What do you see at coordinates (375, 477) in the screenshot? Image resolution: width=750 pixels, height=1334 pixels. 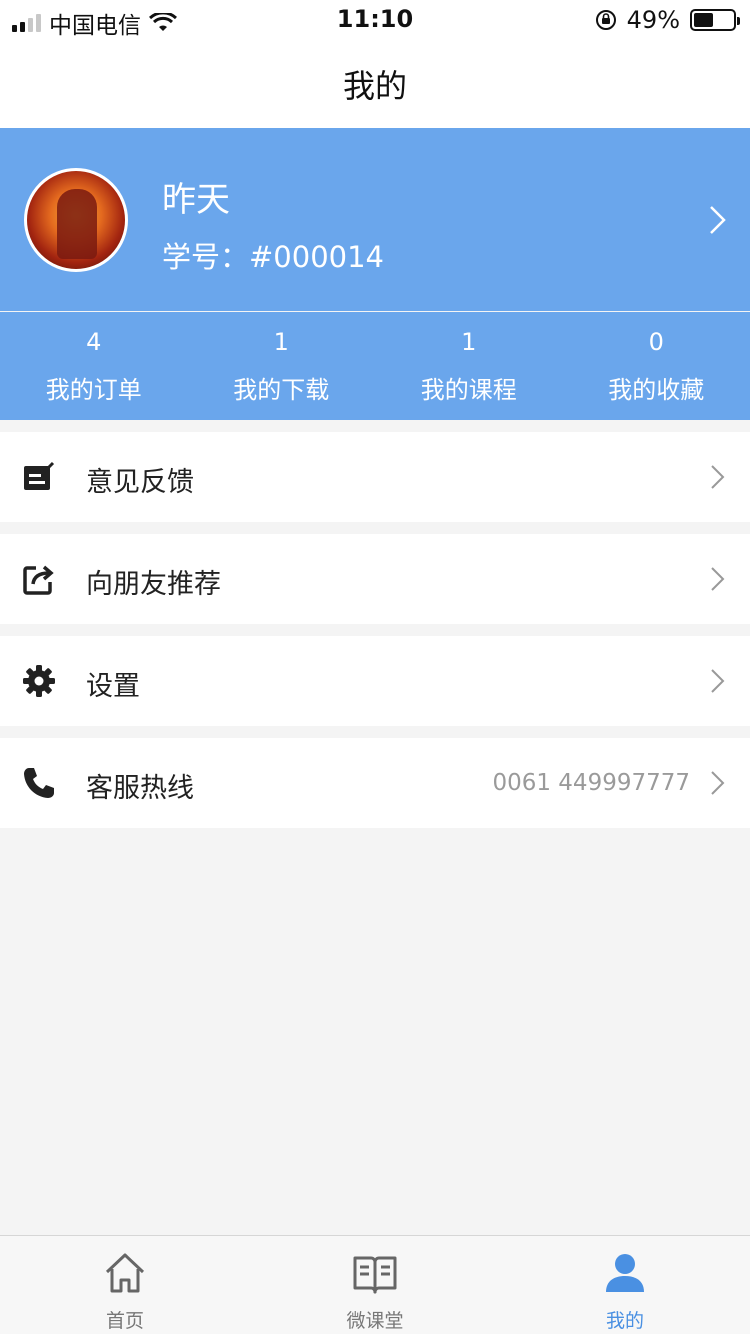 I see `menu-item-feedback: 意见反馈` at bounding box center [375, 477].